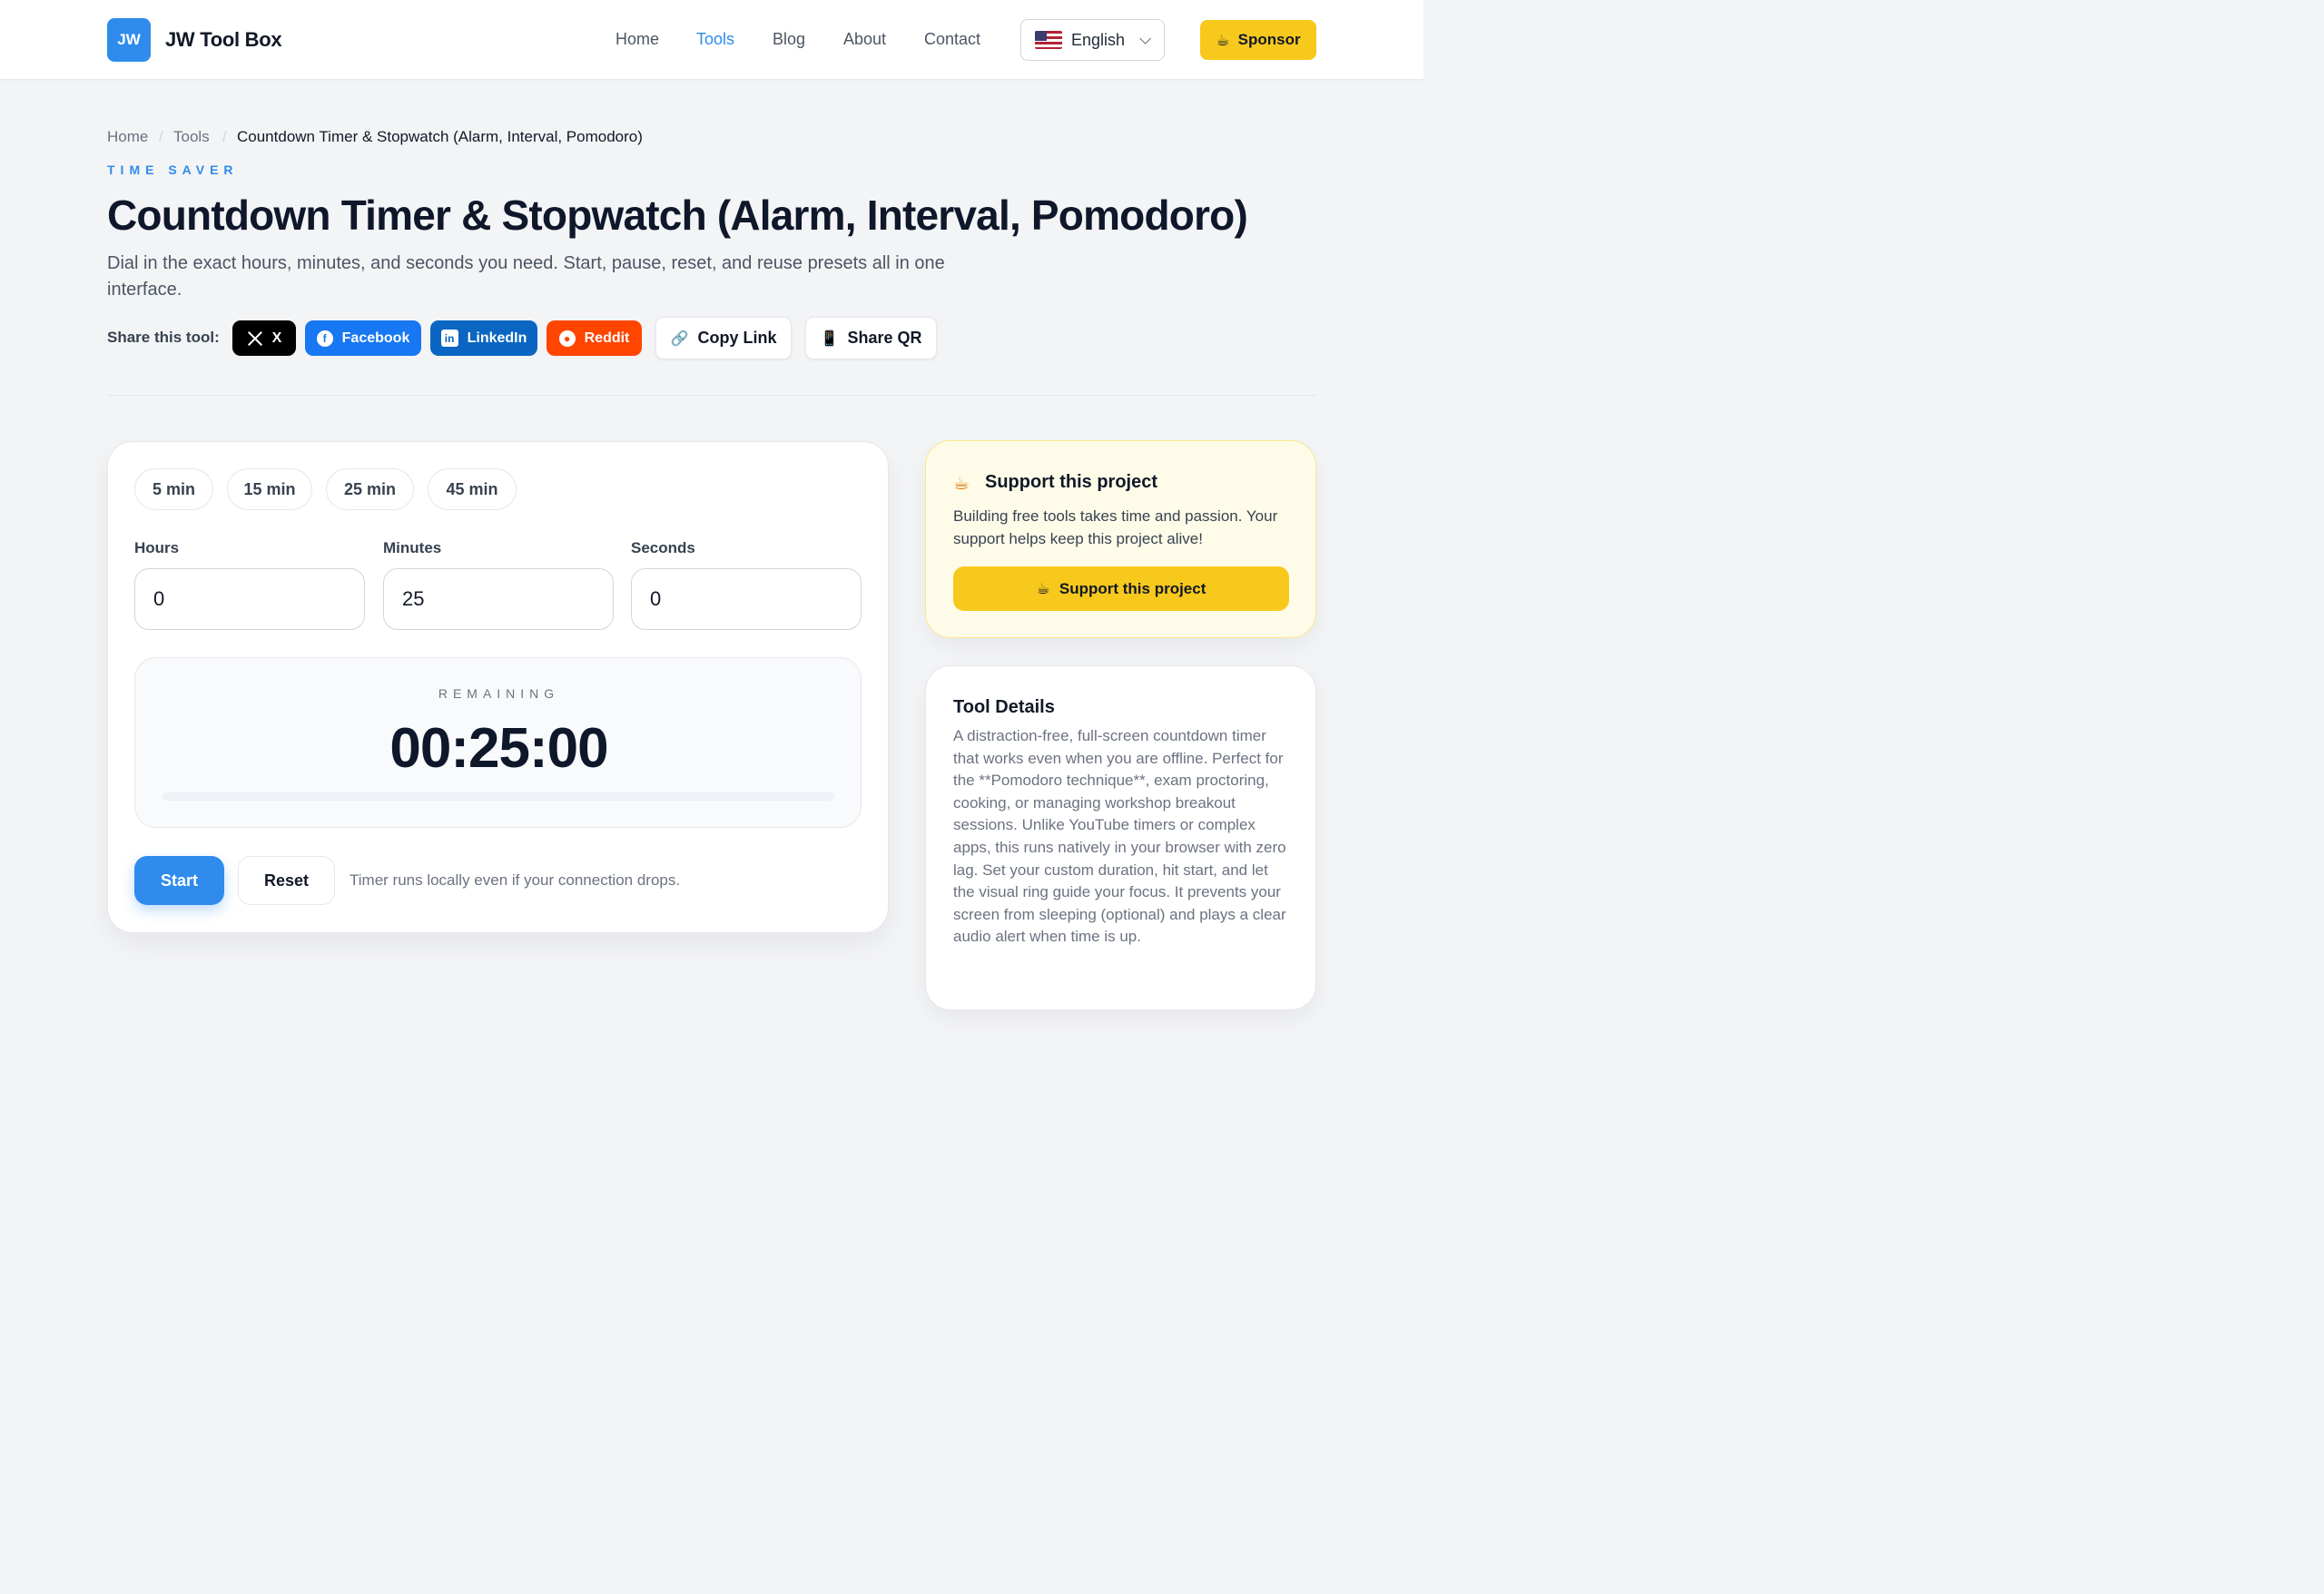  What do you see at coordinates (129, 40) in the screenshot?
I see `logo: JW` at bounding box center [129, 40].